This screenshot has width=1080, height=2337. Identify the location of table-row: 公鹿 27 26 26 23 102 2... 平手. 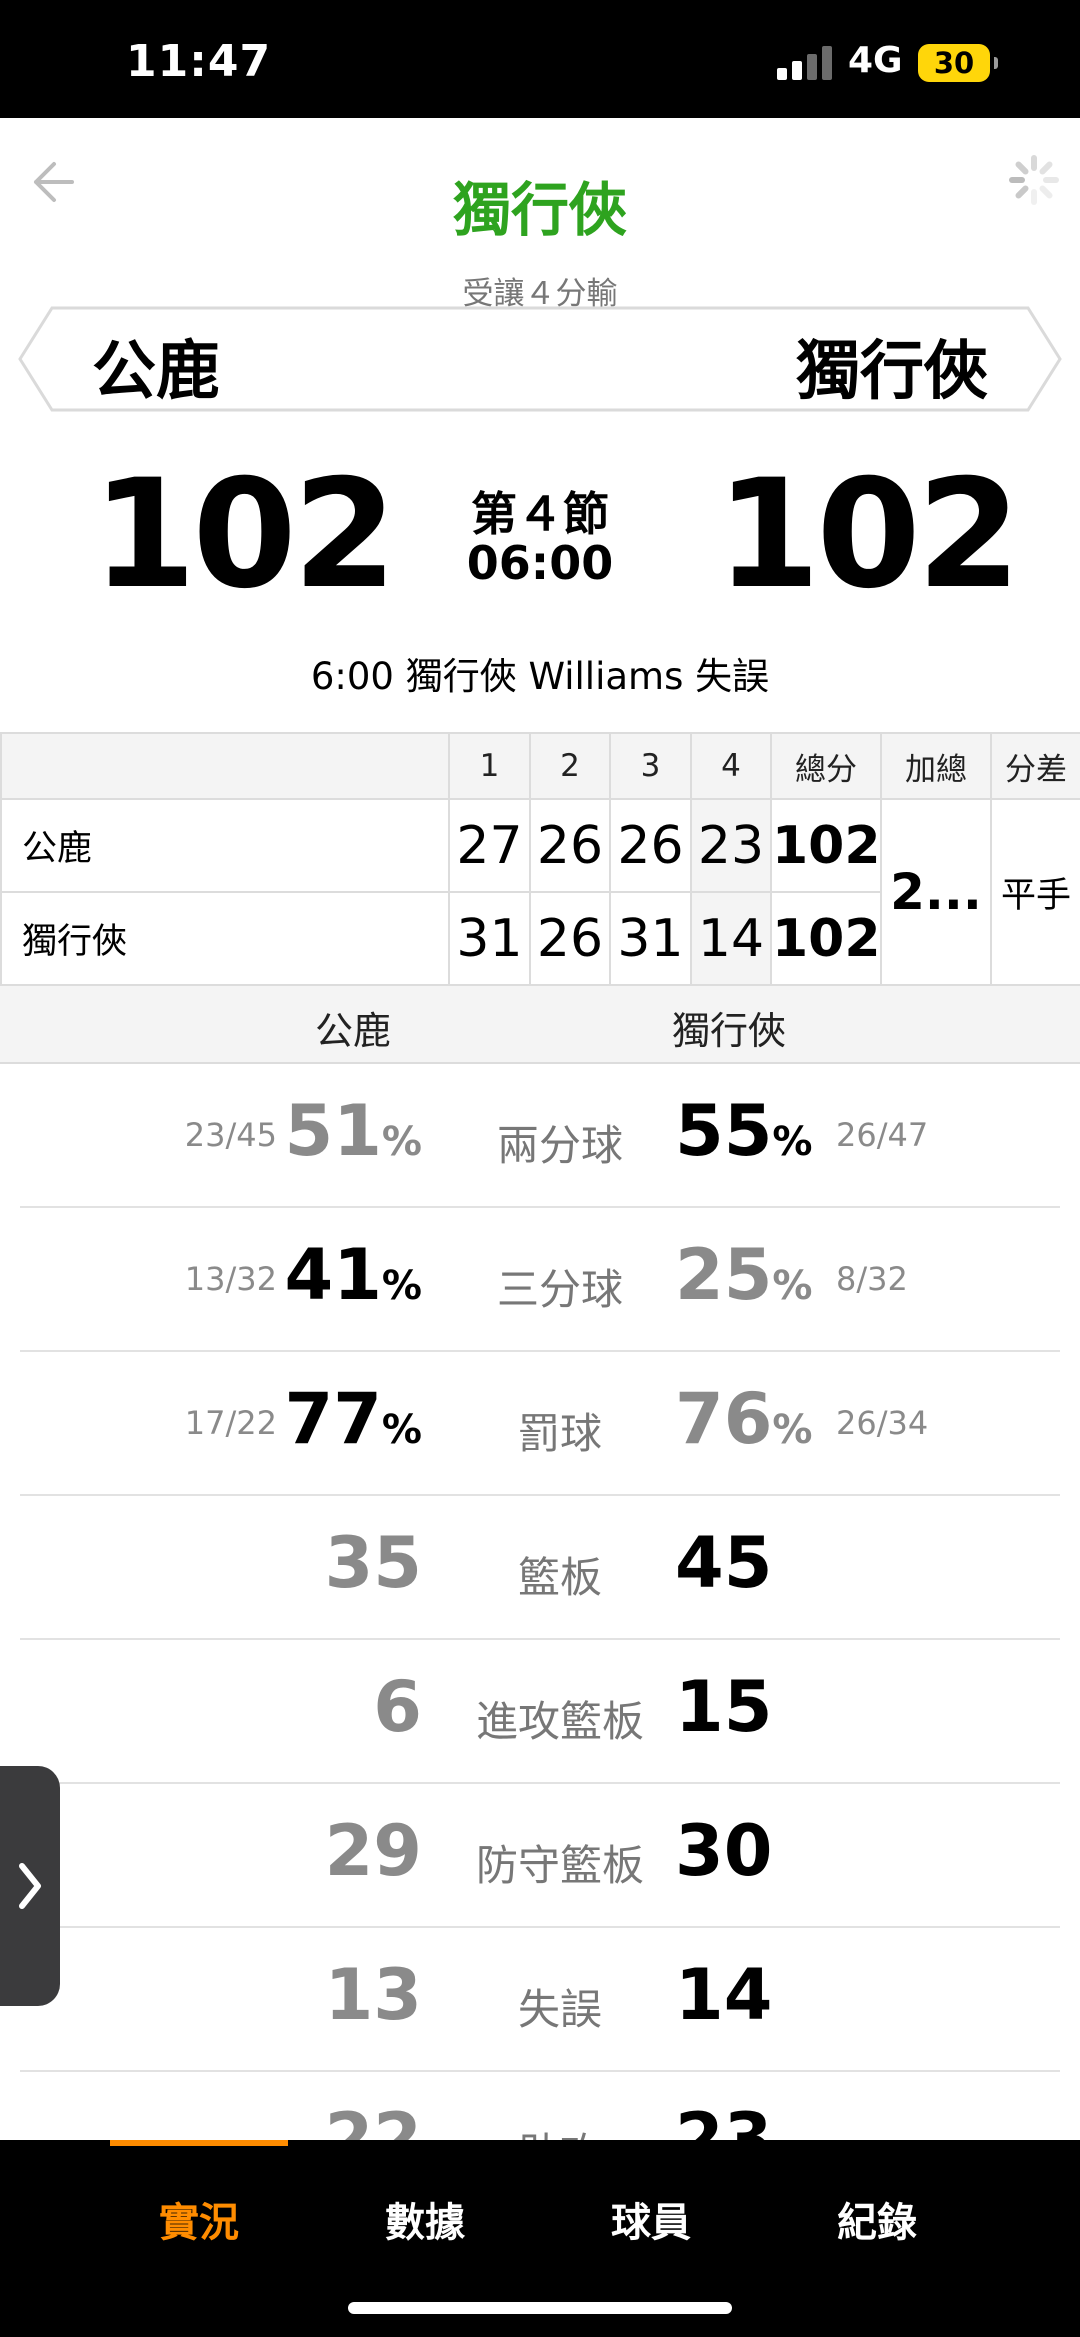
(540, 892).